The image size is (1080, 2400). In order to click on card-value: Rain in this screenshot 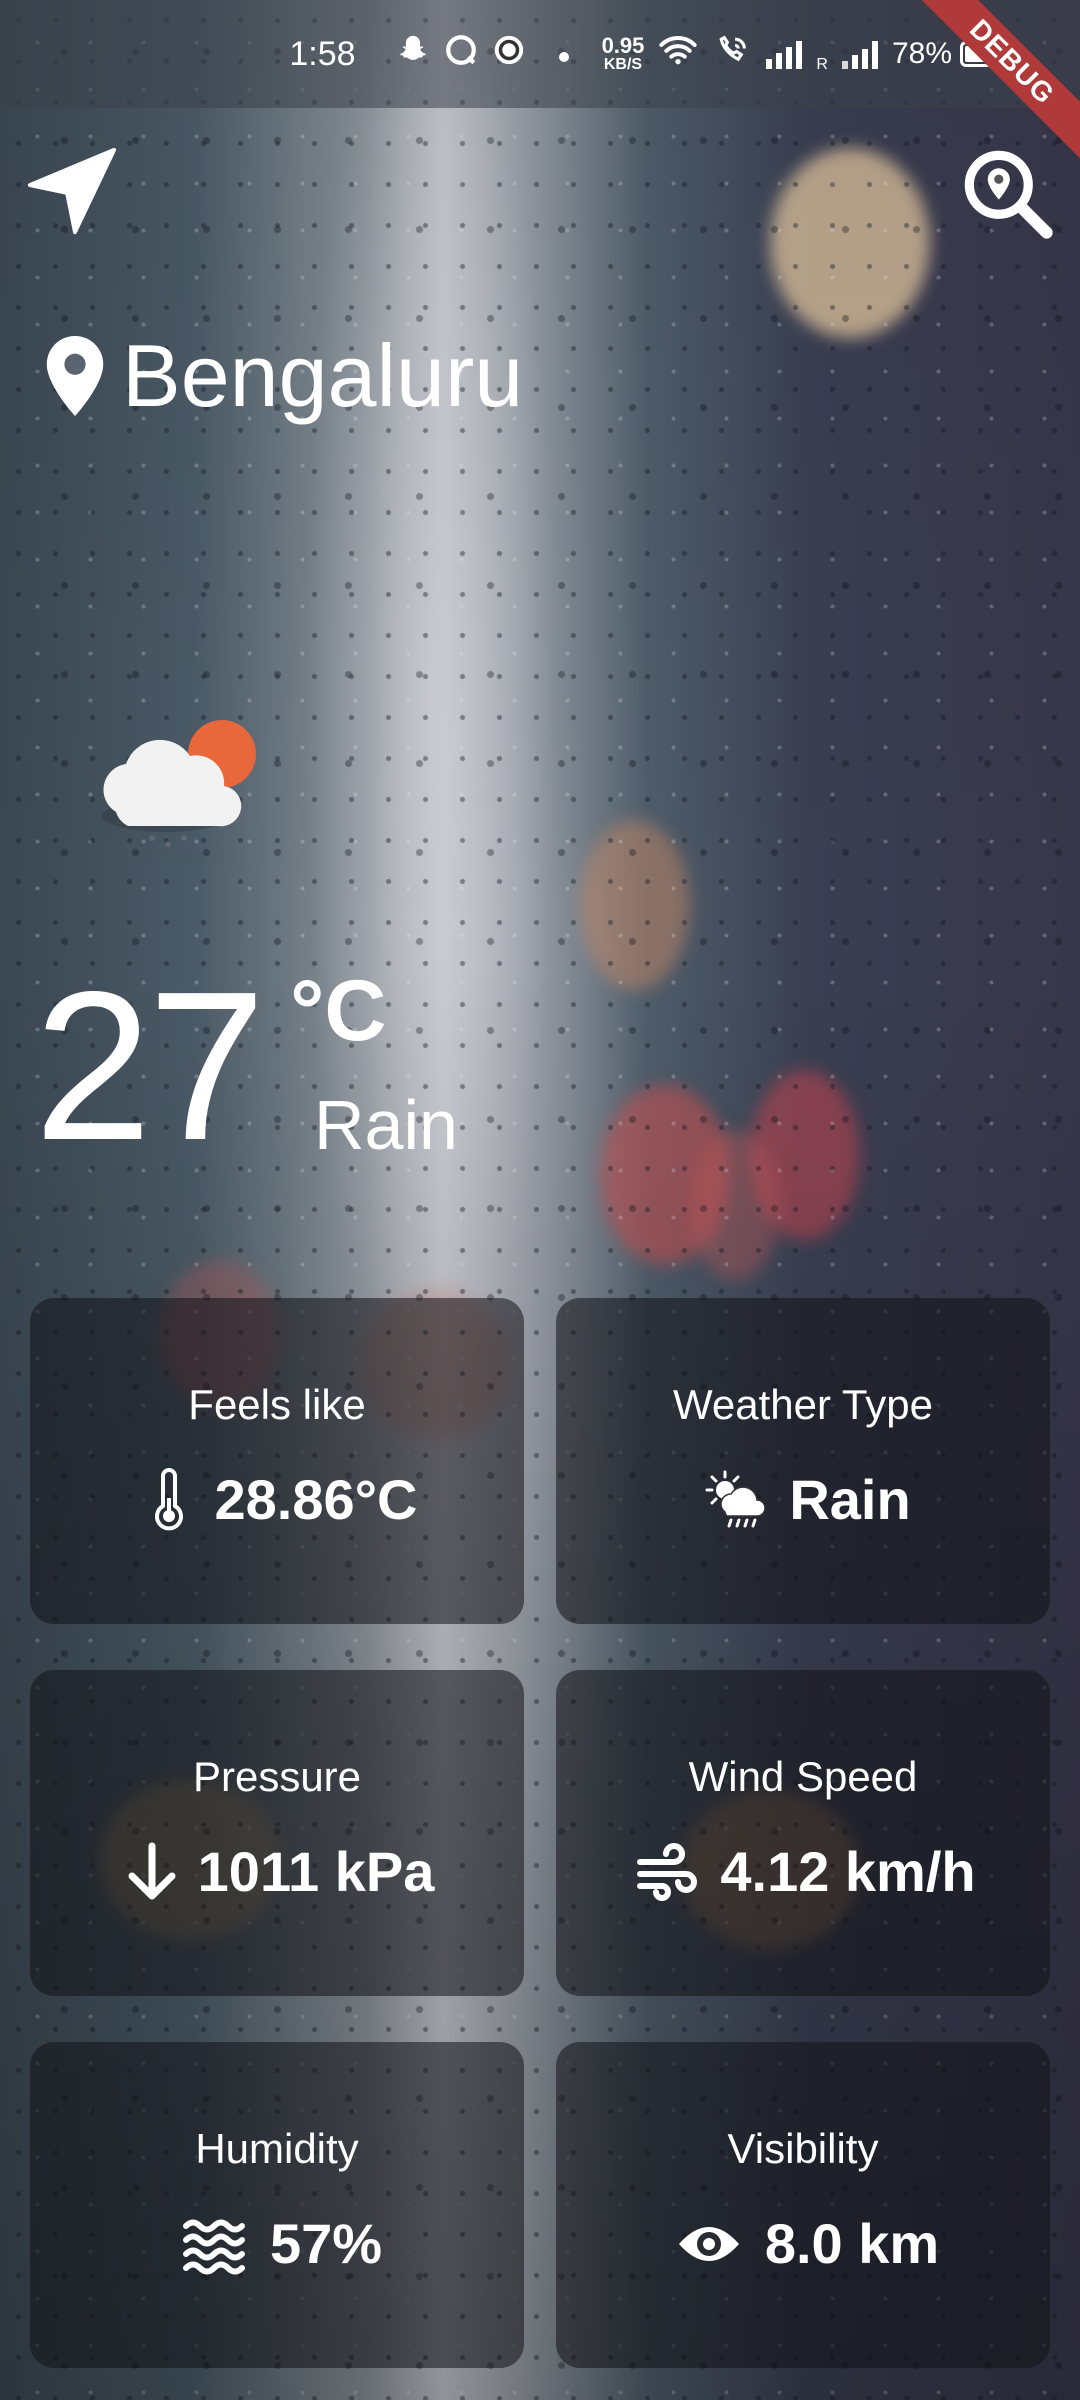, I will do `click(850, 1499)`.